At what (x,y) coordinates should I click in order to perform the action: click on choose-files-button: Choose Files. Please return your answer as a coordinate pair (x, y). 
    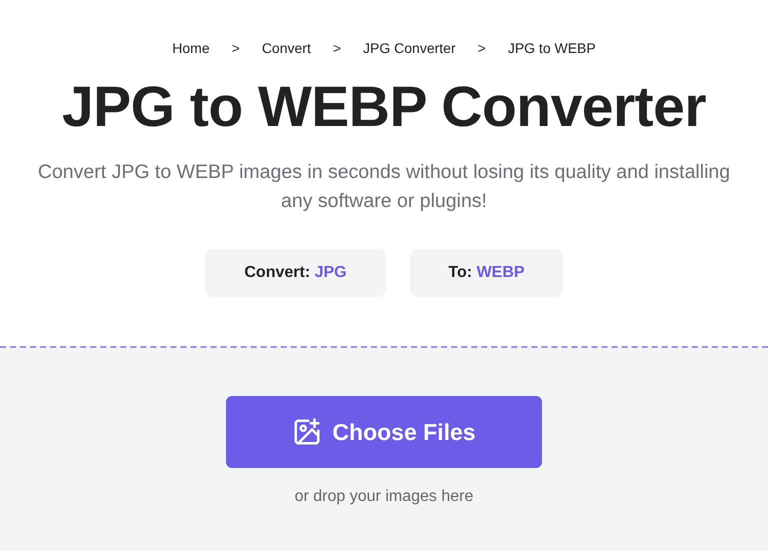
    Looking at the image, I should click on (384, 432).